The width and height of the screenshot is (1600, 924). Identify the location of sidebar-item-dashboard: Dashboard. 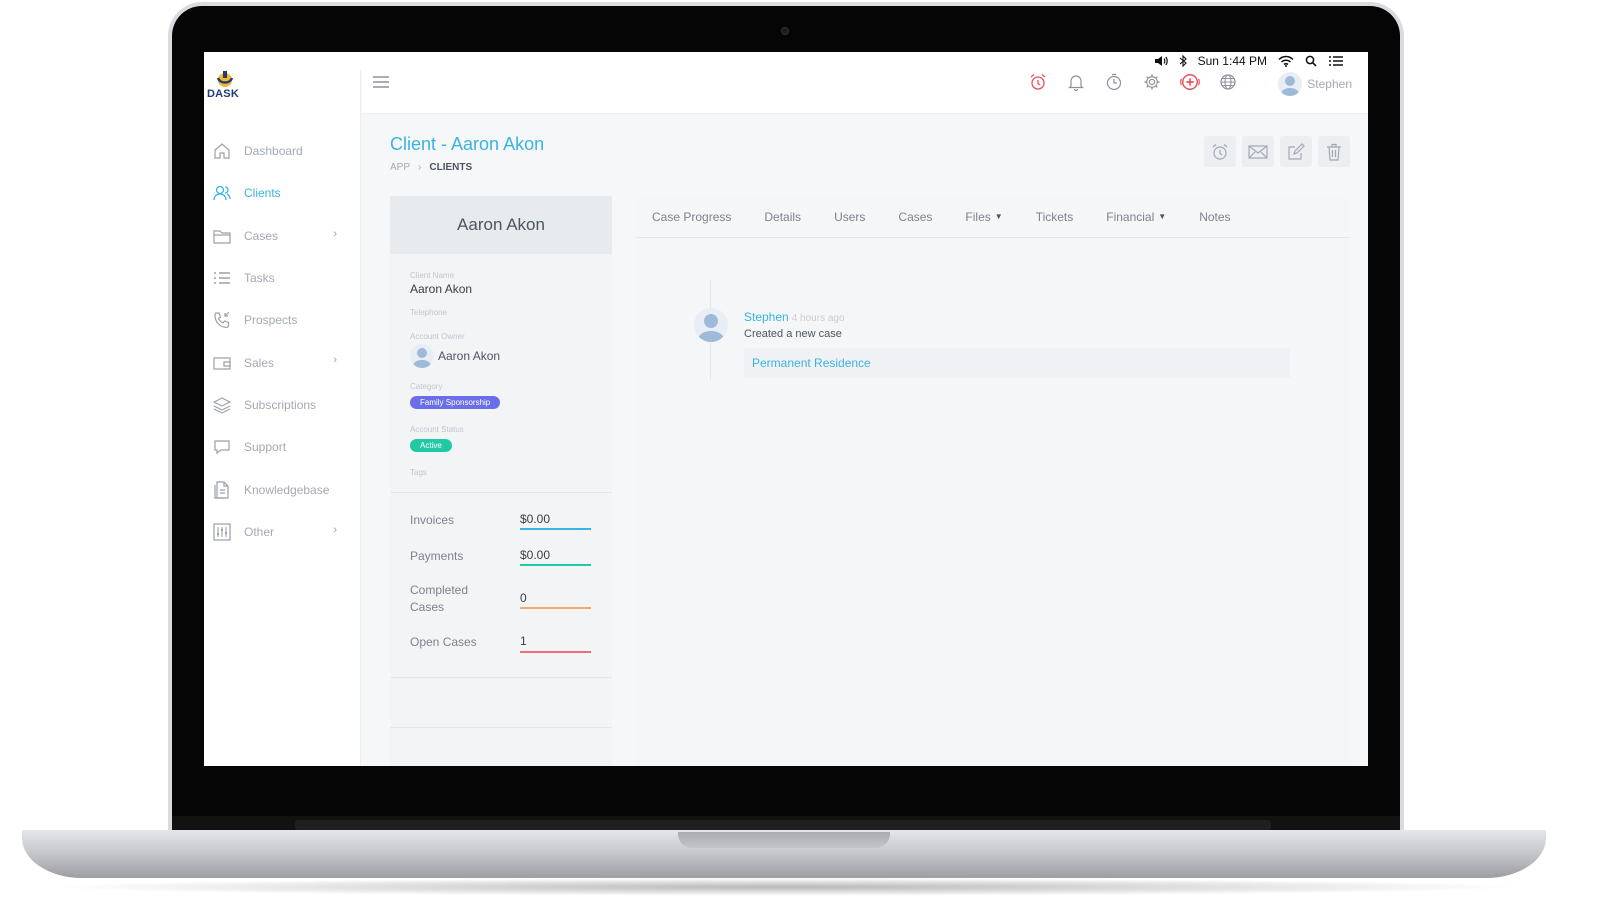
(282, 151).